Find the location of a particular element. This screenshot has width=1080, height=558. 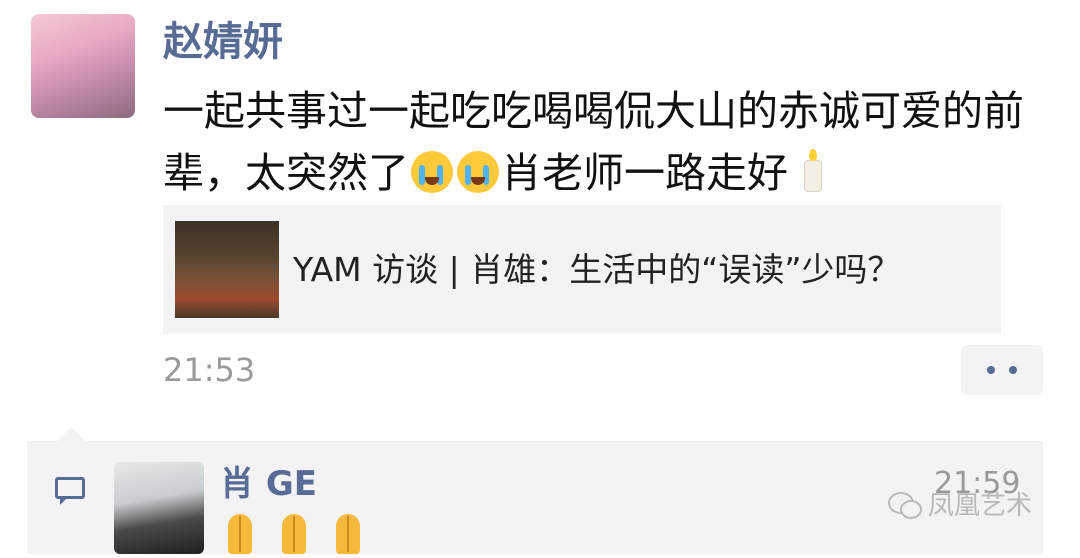

comment-icon is located at coordinates (70, 491).